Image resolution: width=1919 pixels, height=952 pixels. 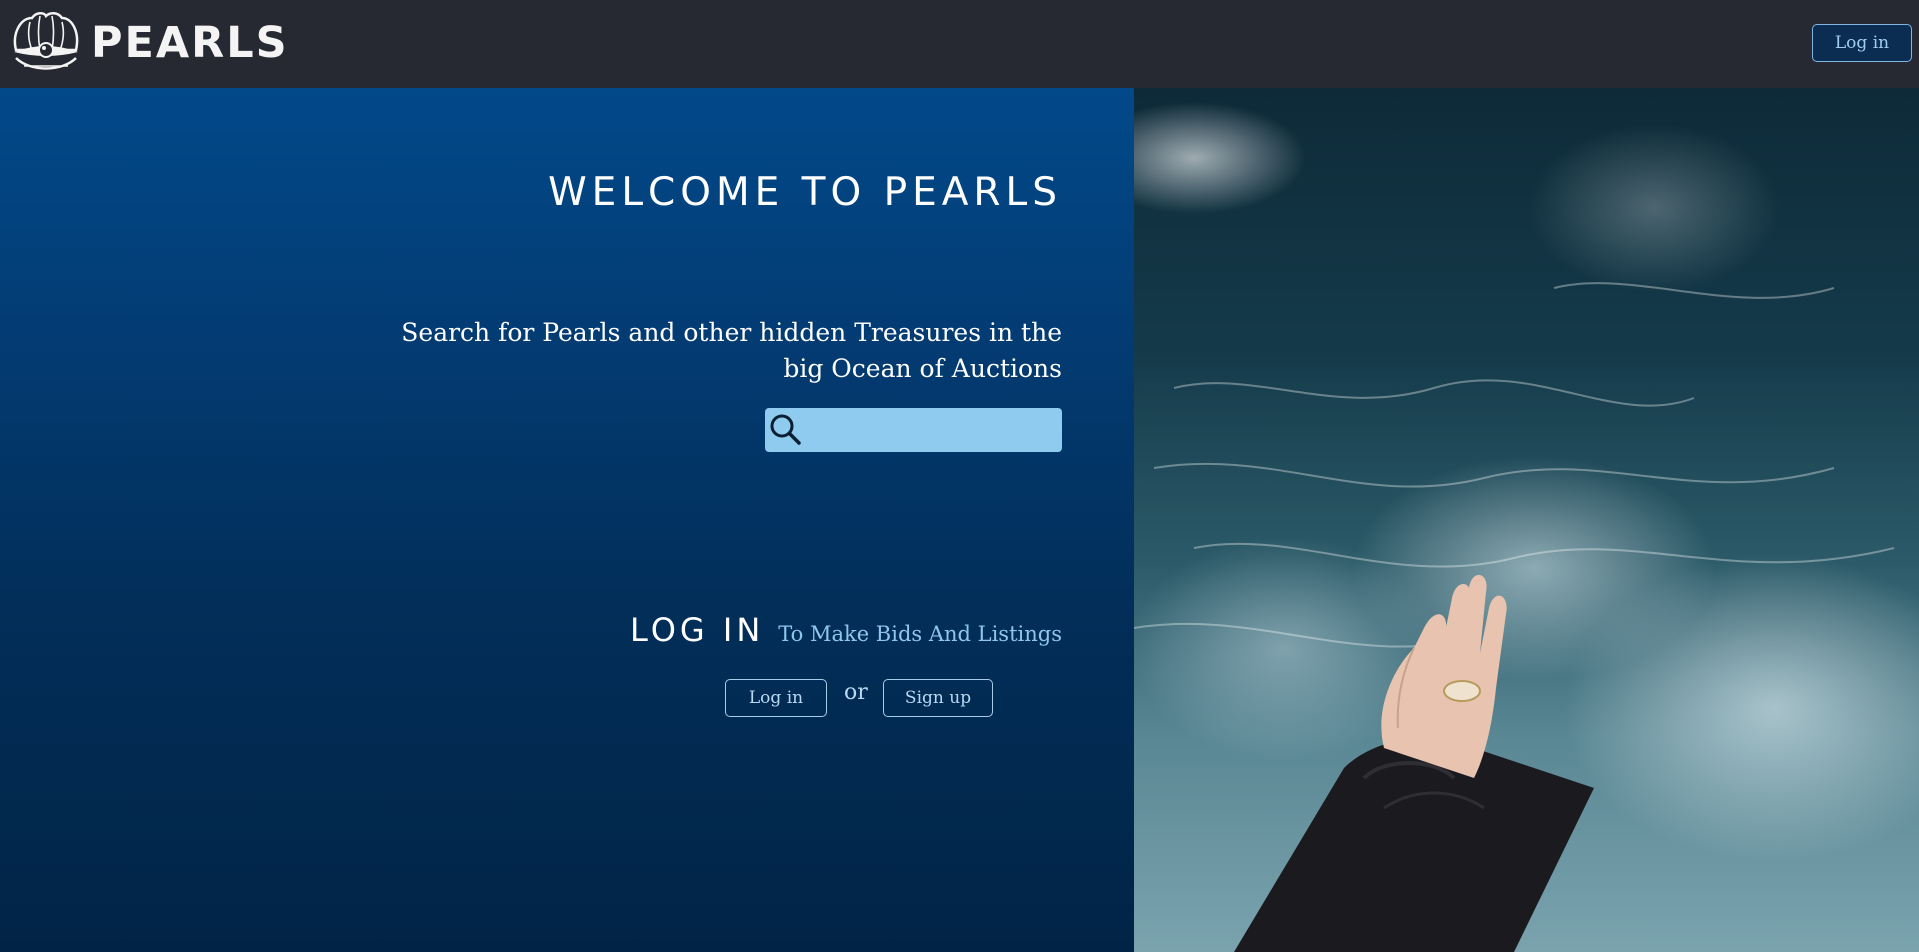 I want to click on top-navbar: PEARLS Log in, so click(x=959, y=44).